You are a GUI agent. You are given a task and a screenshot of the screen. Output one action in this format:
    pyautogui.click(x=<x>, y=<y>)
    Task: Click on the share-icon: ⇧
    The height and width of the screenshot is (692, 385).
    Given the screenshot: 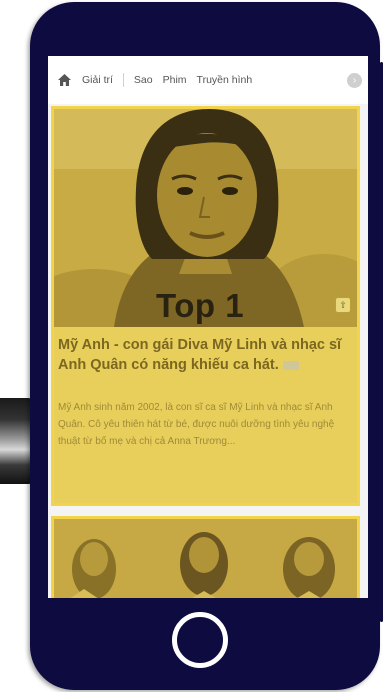 What is the action you would take?
    pyautogui.click(x=343, y=305)
    